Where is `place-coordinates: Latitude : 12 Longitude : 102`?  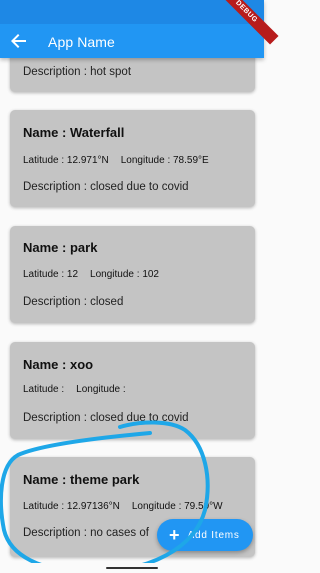
place-coordinates: Latitude : 12 Longitude : 102 is located at coordinates (91, 274).